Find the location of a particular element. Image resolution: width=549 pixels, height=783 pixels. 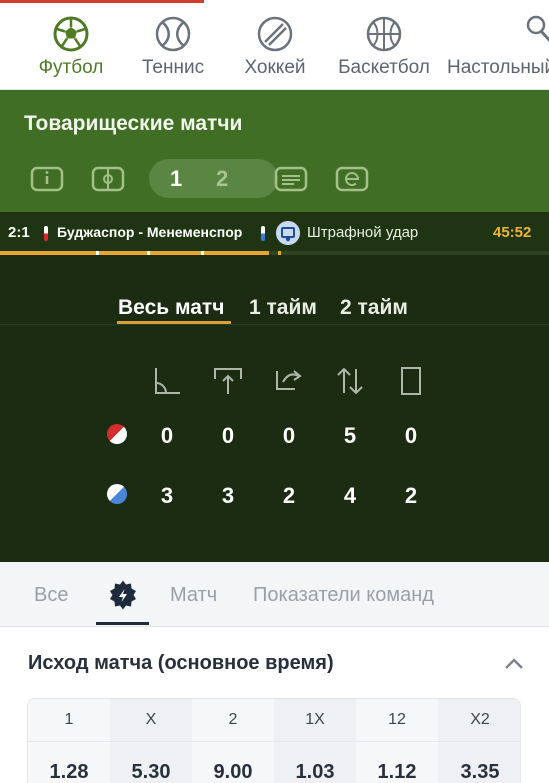

sport-label: Теннис is located at coordinates (173, 67).